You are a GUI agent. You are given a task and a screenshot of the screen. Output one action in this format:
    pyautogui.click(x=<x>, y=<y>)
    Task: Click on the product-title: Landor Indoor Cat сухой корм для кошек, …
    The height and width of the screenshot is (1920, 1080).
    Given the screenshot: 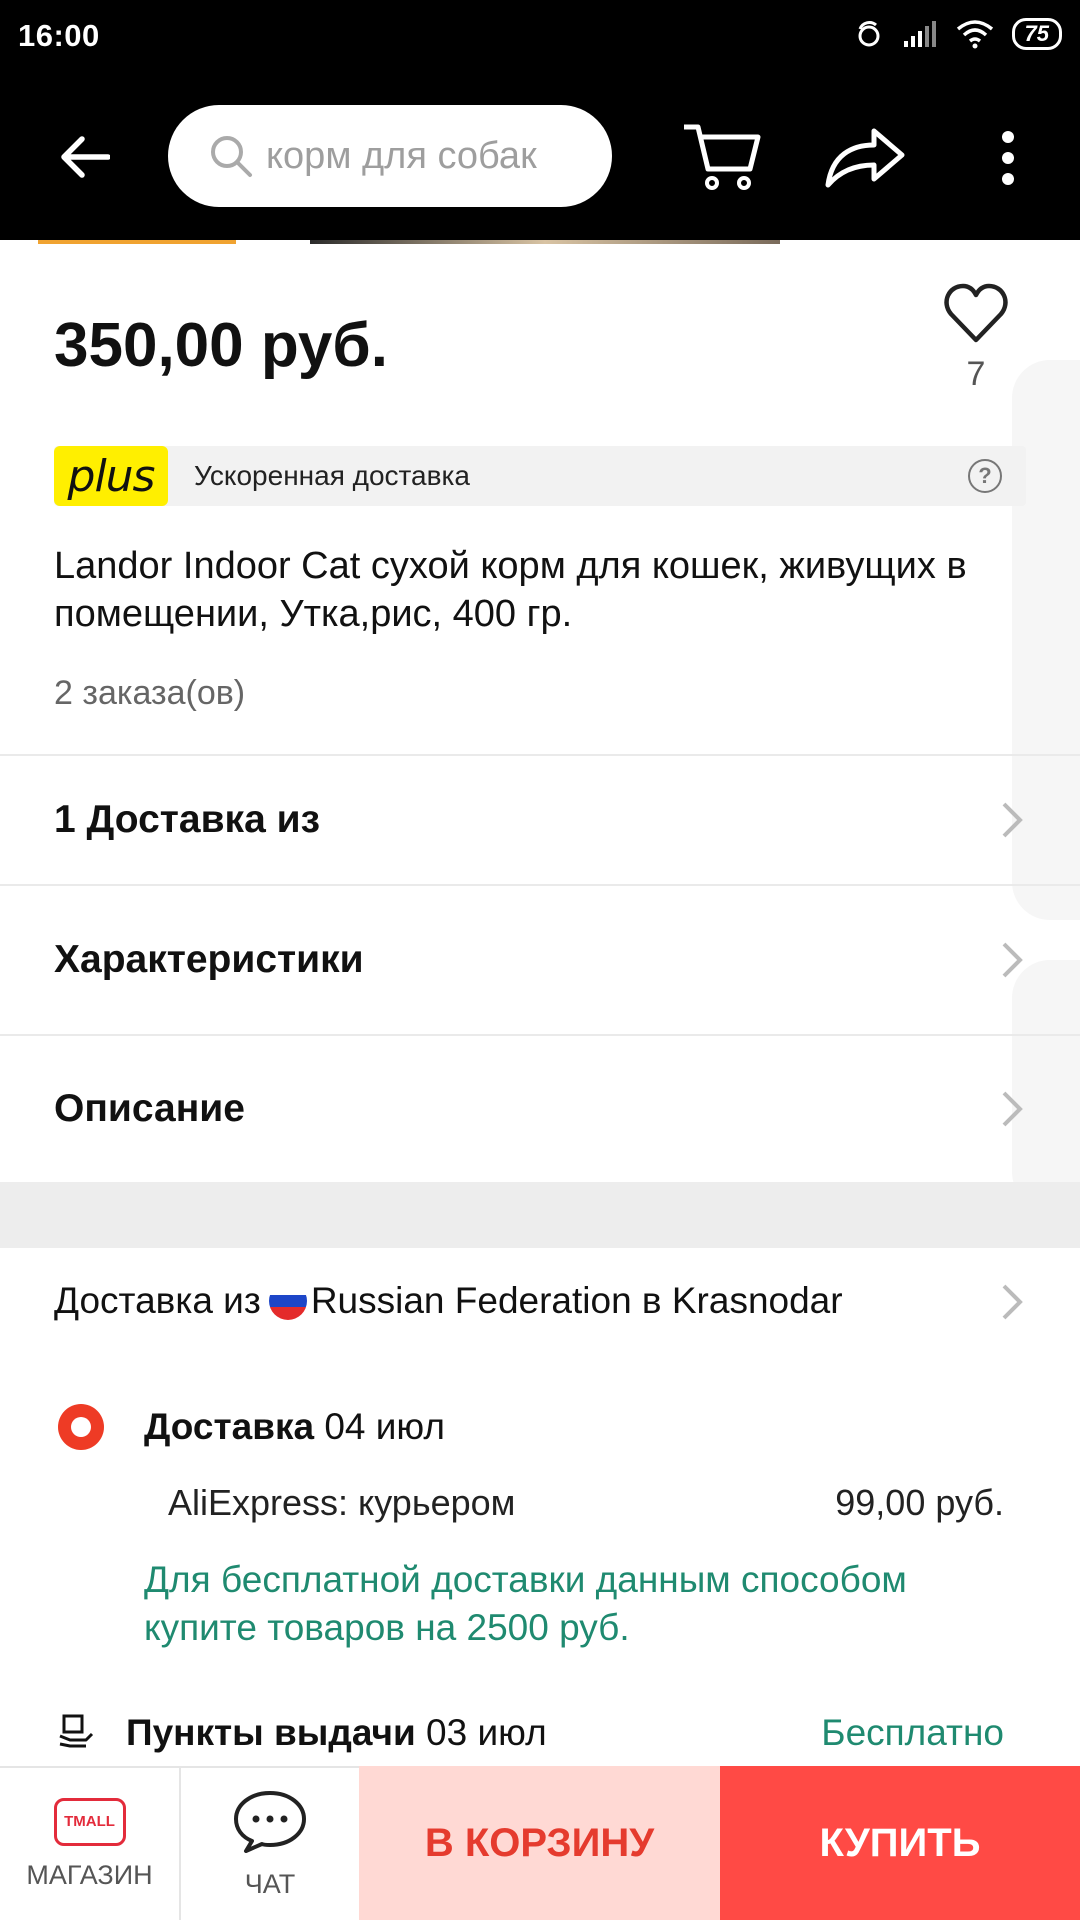 What is the action you would take?
    pyautogui.click(x=510, y=590)
    